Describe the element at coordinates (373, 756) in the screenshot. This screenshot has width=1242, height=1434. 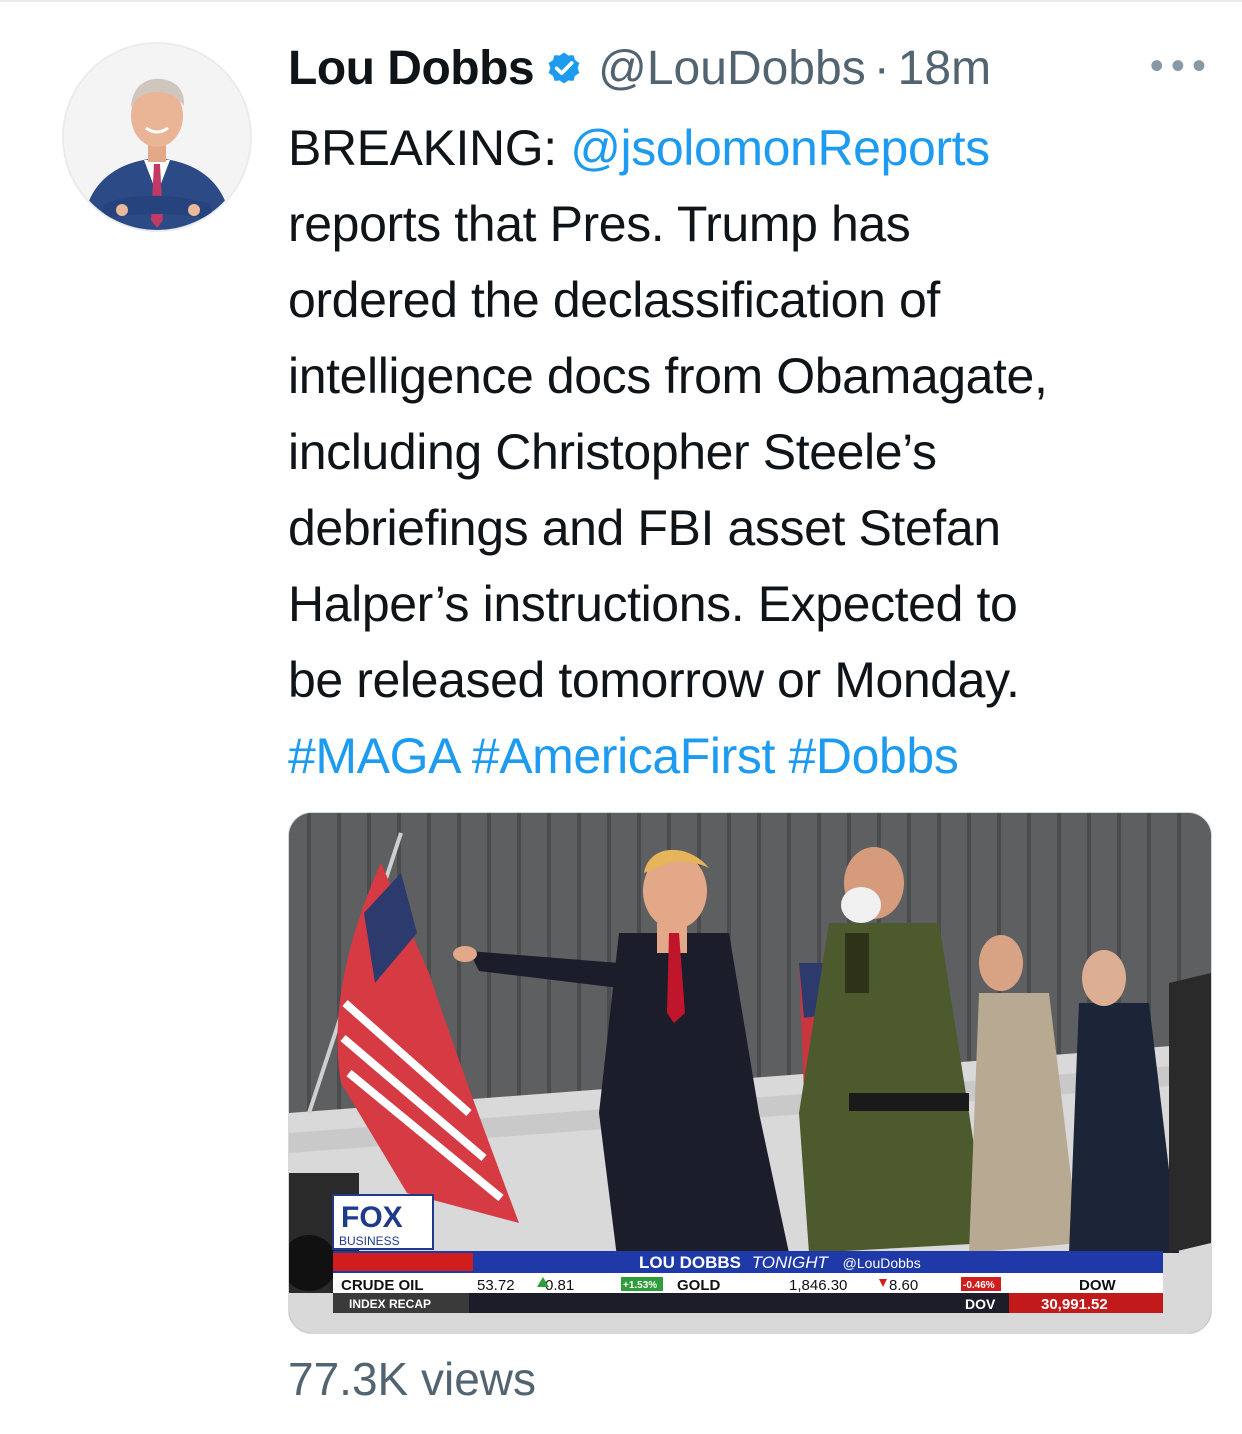
I see `hashtag-link: #MAGA` at that location.